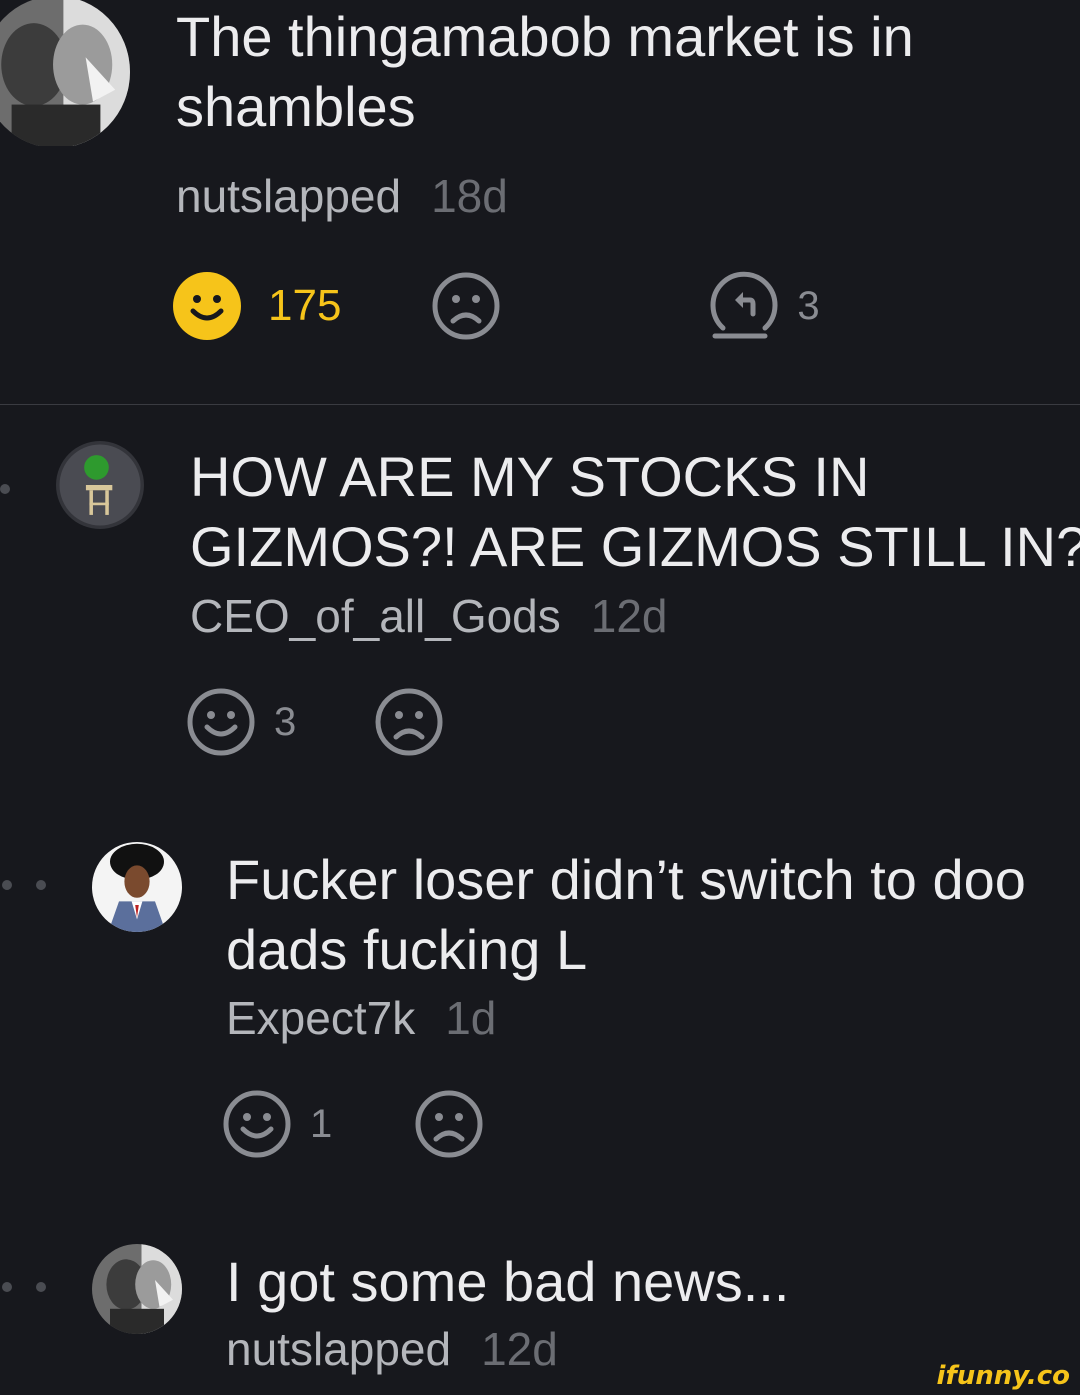 Image resolution: width=1080 pixels, height=1395 pixels. What do you see at coordinates (626, 879) in the screenshot?
I see `comment-text-line: Fucker loser didn’t switch to doo` at bounding box center [626, 879].